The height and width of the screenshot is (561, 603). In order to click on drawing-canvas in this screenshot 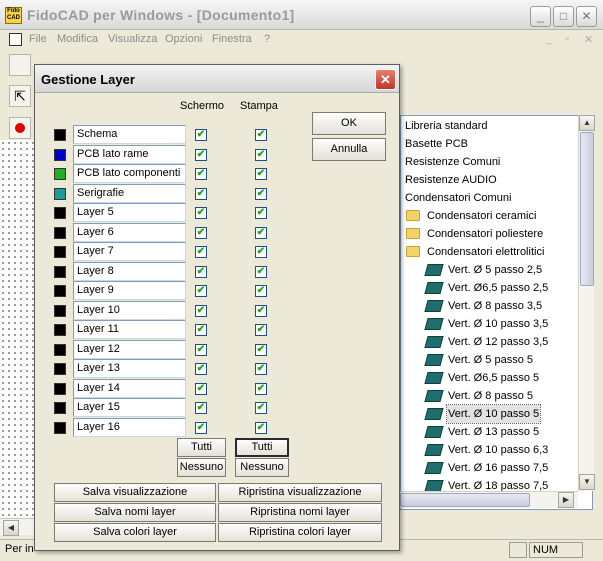, I will do `click(17, 330)`.